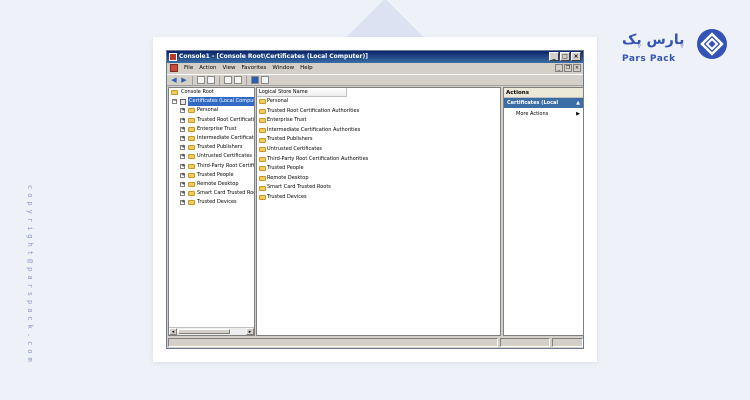  Describe the element at coordinates (554, 56) in the screenshot. I see `minimize-button: _` at that location.